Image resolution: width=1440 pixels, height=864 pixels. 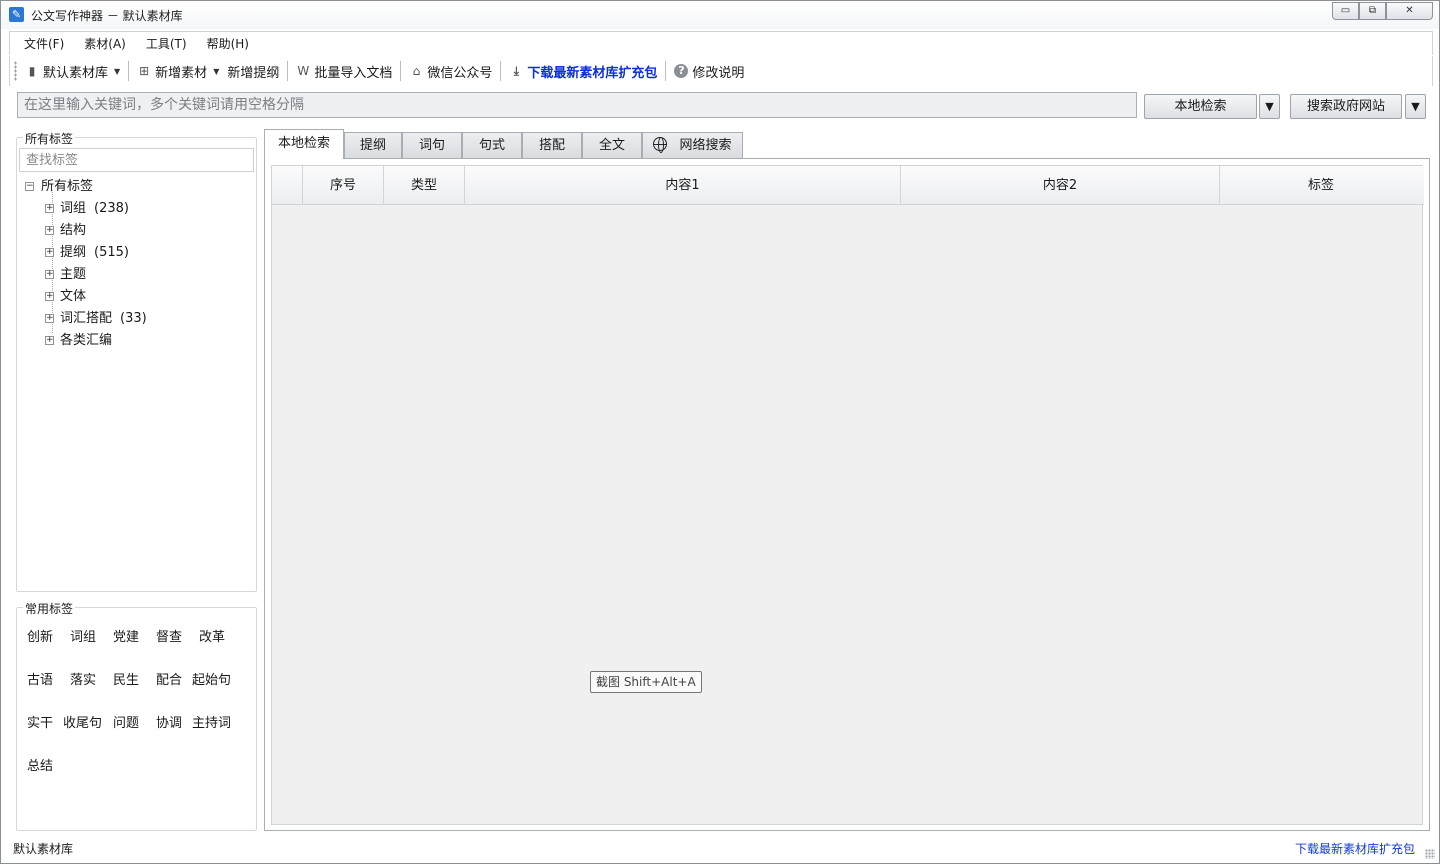 I want to click on toolbar-grip, so click(x=15, y=71).